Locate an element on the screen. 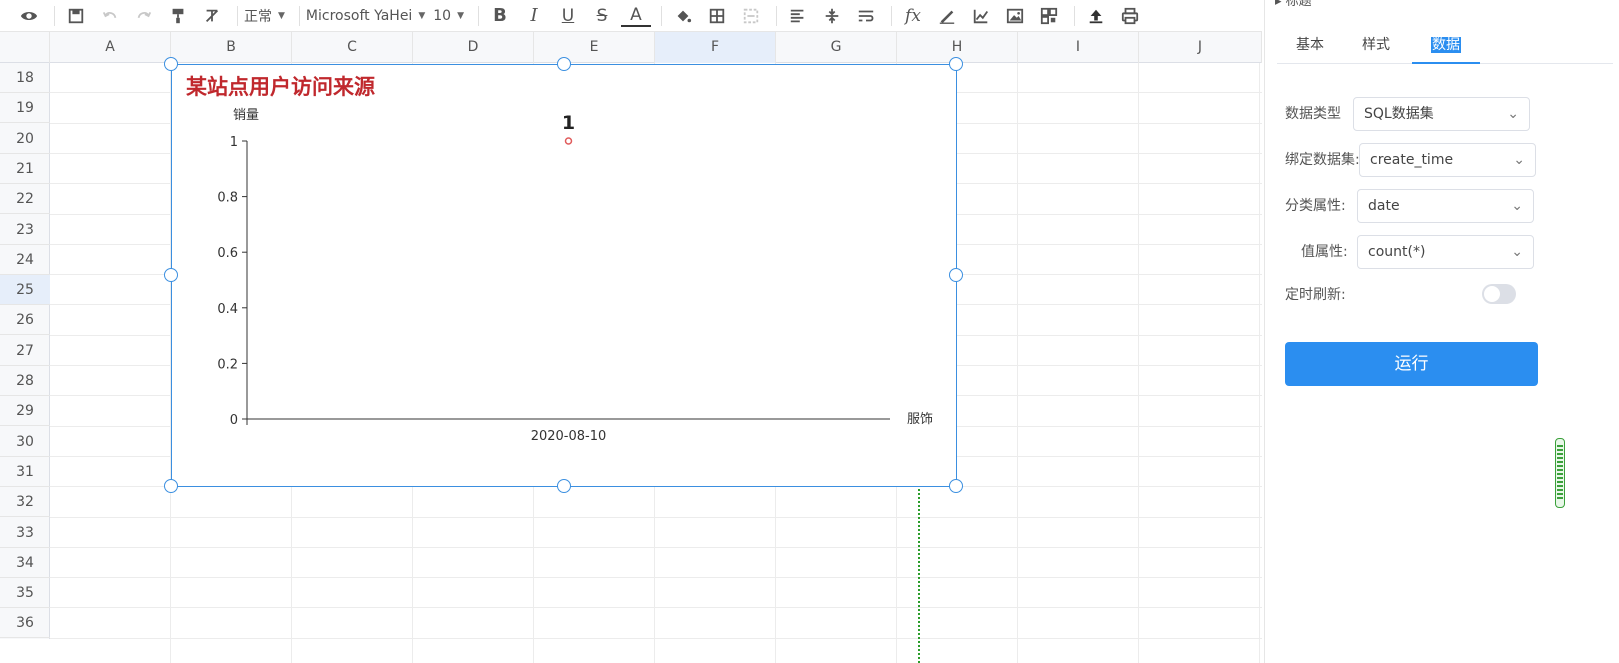 Image resolution: width=1619 pixels, height=663 pixels. font-style-select: 正常 ▼ is located at coordinates (264, 16).